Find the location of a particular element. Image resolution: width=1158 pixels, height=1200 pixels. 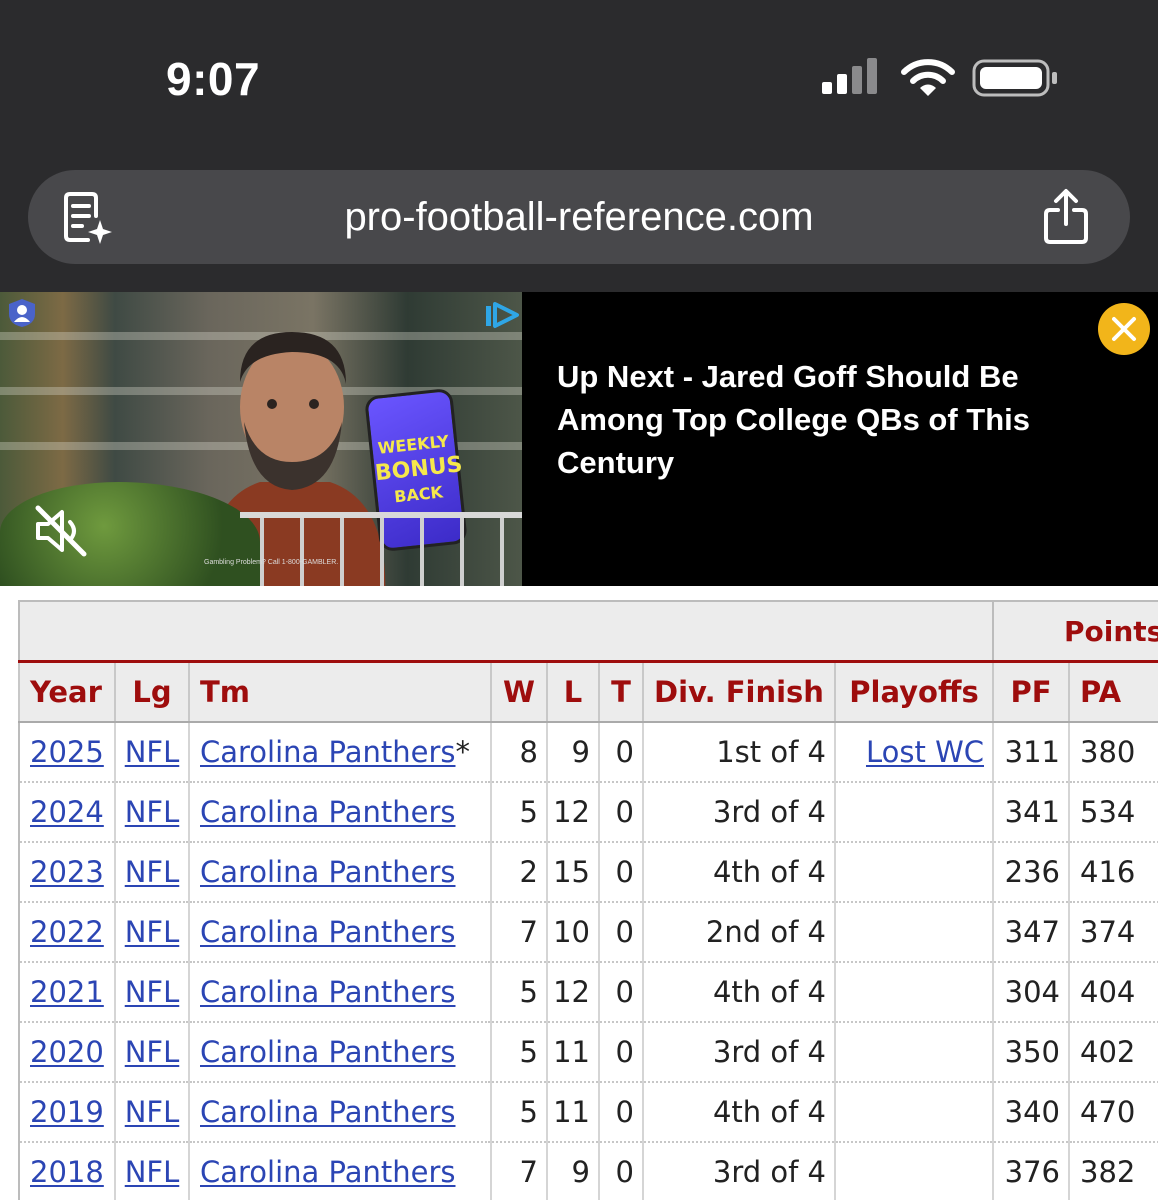

col-header-w: W is located at coordinates (519, 691).